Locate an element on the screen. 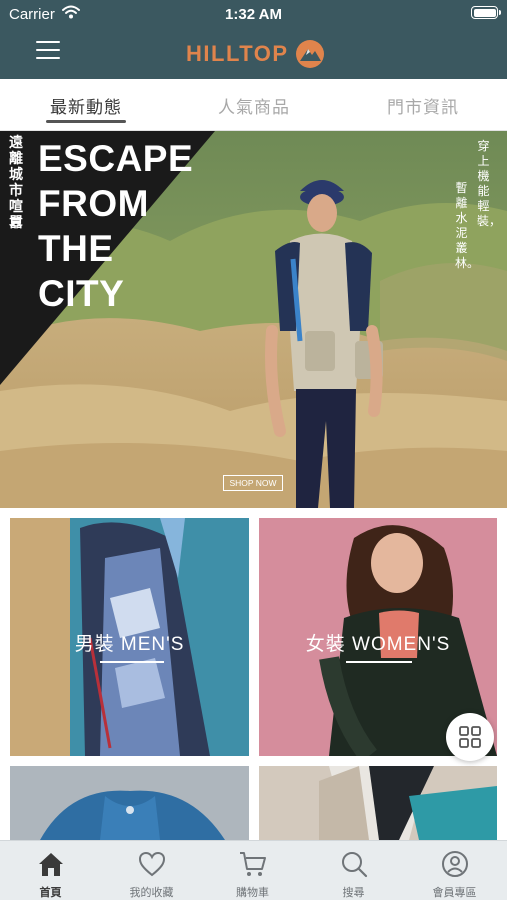 The width and height of the screenshot is (507, 900). mountain-logo-icon is located at coordinates (309, 54).